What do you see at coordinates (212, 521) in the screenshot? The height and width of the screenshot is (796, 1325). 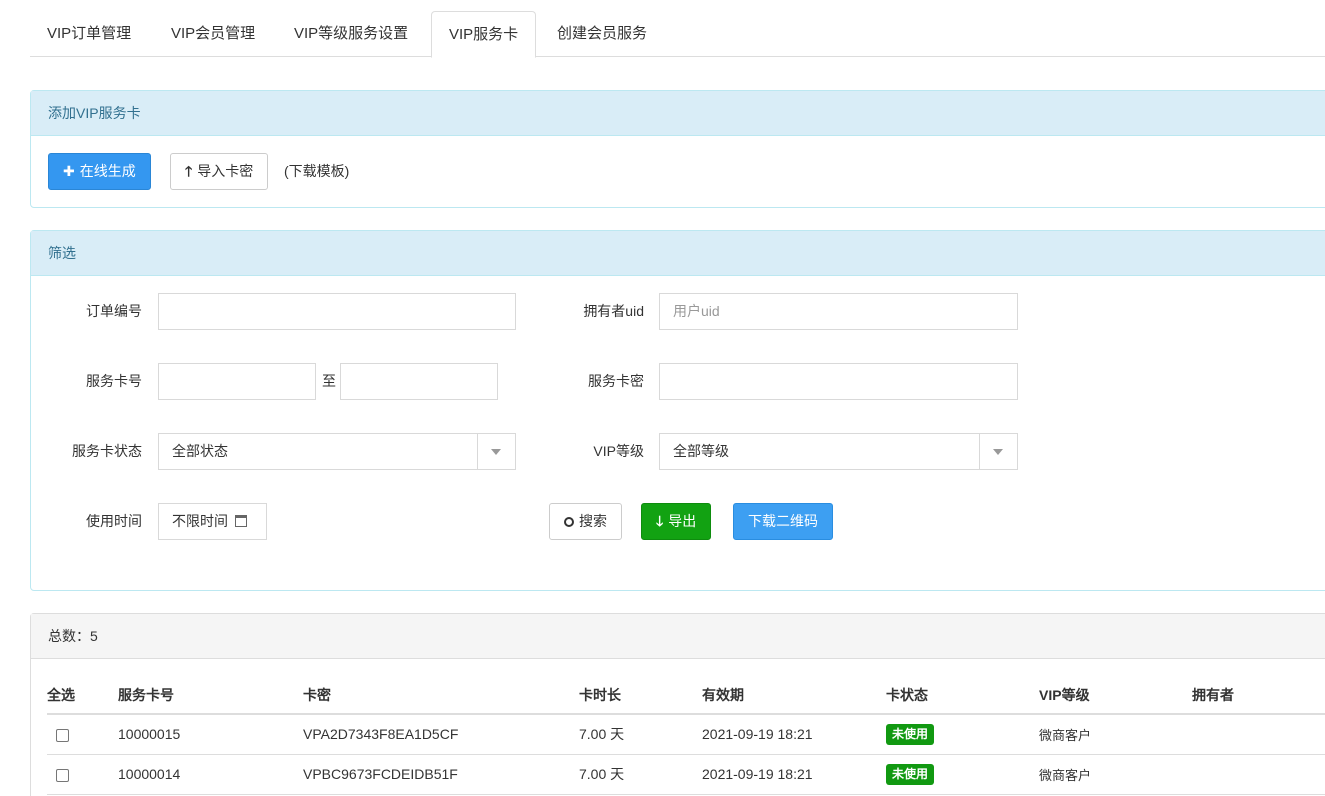 I see `use-time-picker: 不限时间` at bounding box center [212, 521].